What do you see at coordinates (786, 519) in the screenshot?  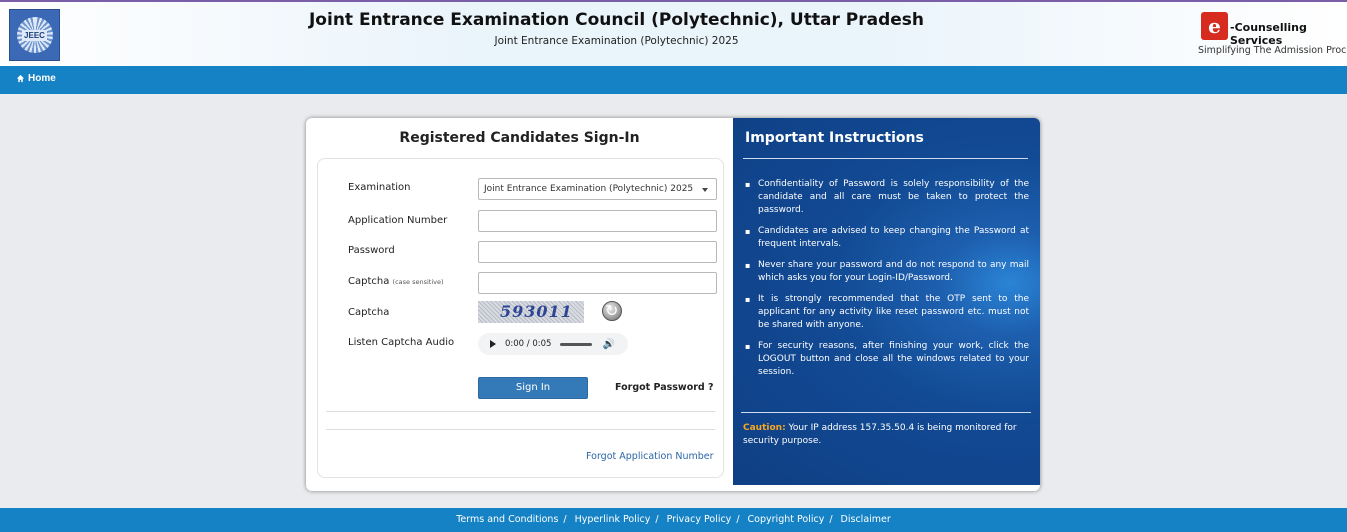 I see `copyright-policy-link: Copyright Policy` at bounding box center [786, 519].